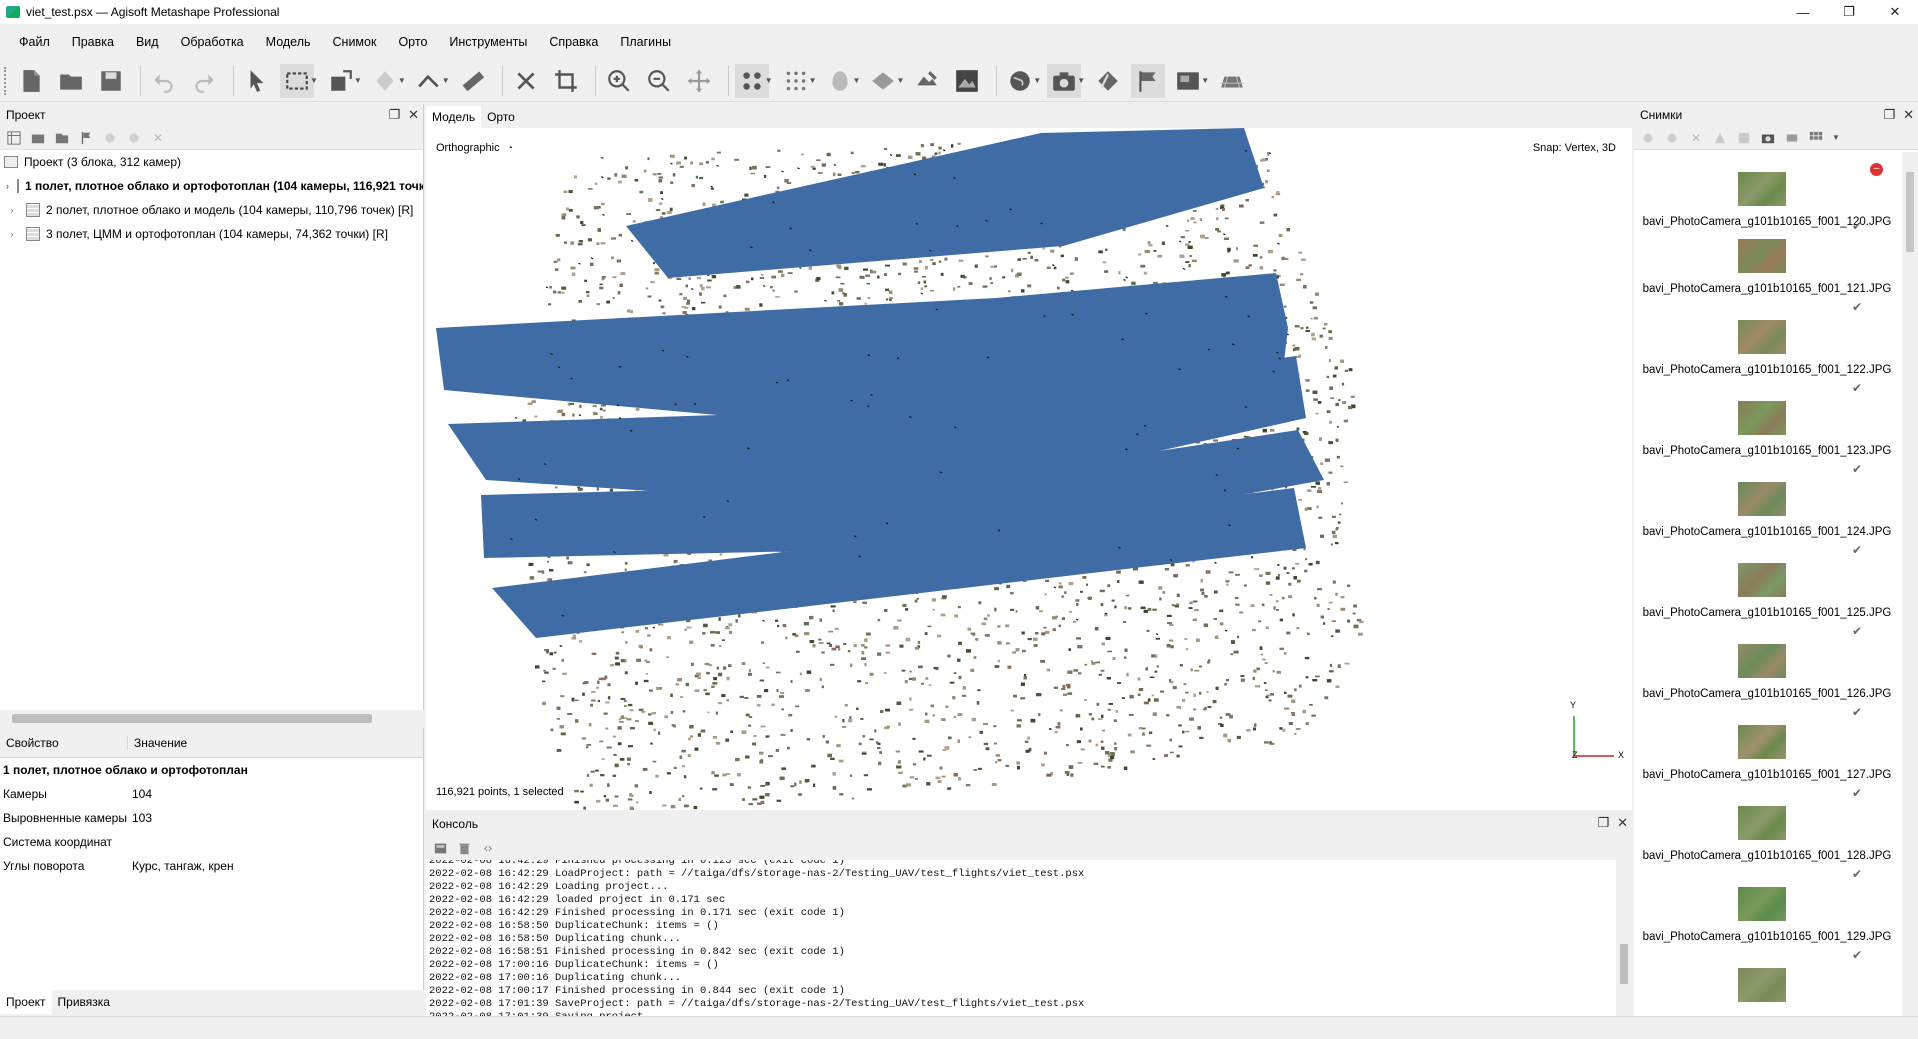  Describe the element at coordinates (1148, 80) in the screenshot. I see `show-markers-button` at that location.